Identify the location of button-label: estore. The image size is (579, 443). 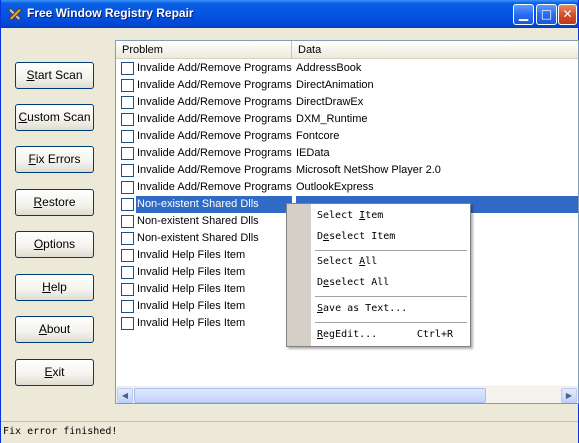
(59, 202).